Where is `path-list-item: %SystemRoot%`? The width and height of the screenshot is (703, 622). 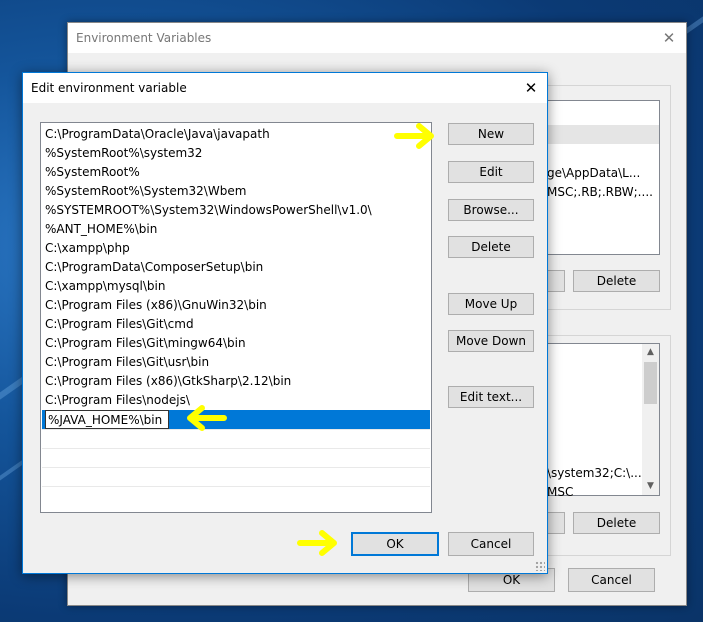 path-list-item: %SystemRoot% is located at coordinates (92, 172).